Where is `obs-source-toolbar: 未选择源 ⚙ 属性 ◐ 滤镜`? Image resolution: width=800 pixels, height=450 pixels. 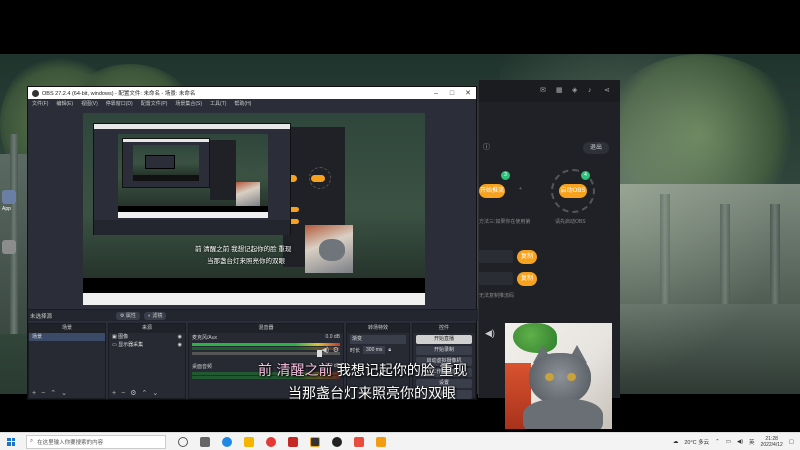 obs-source-toolbar: 未选择源 ⚙ 属性 ◐ 滤镜 is located at coordinates (253, 315).